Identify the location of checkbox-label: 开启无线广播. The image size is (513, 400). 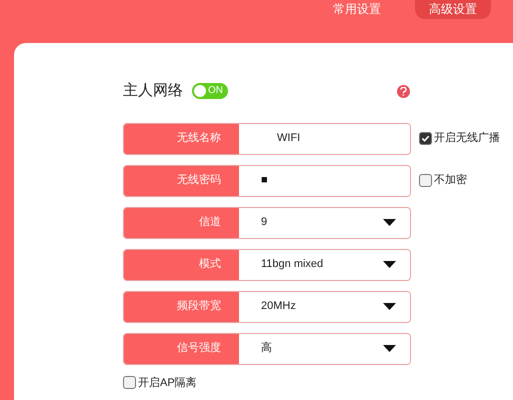
(467, 138).